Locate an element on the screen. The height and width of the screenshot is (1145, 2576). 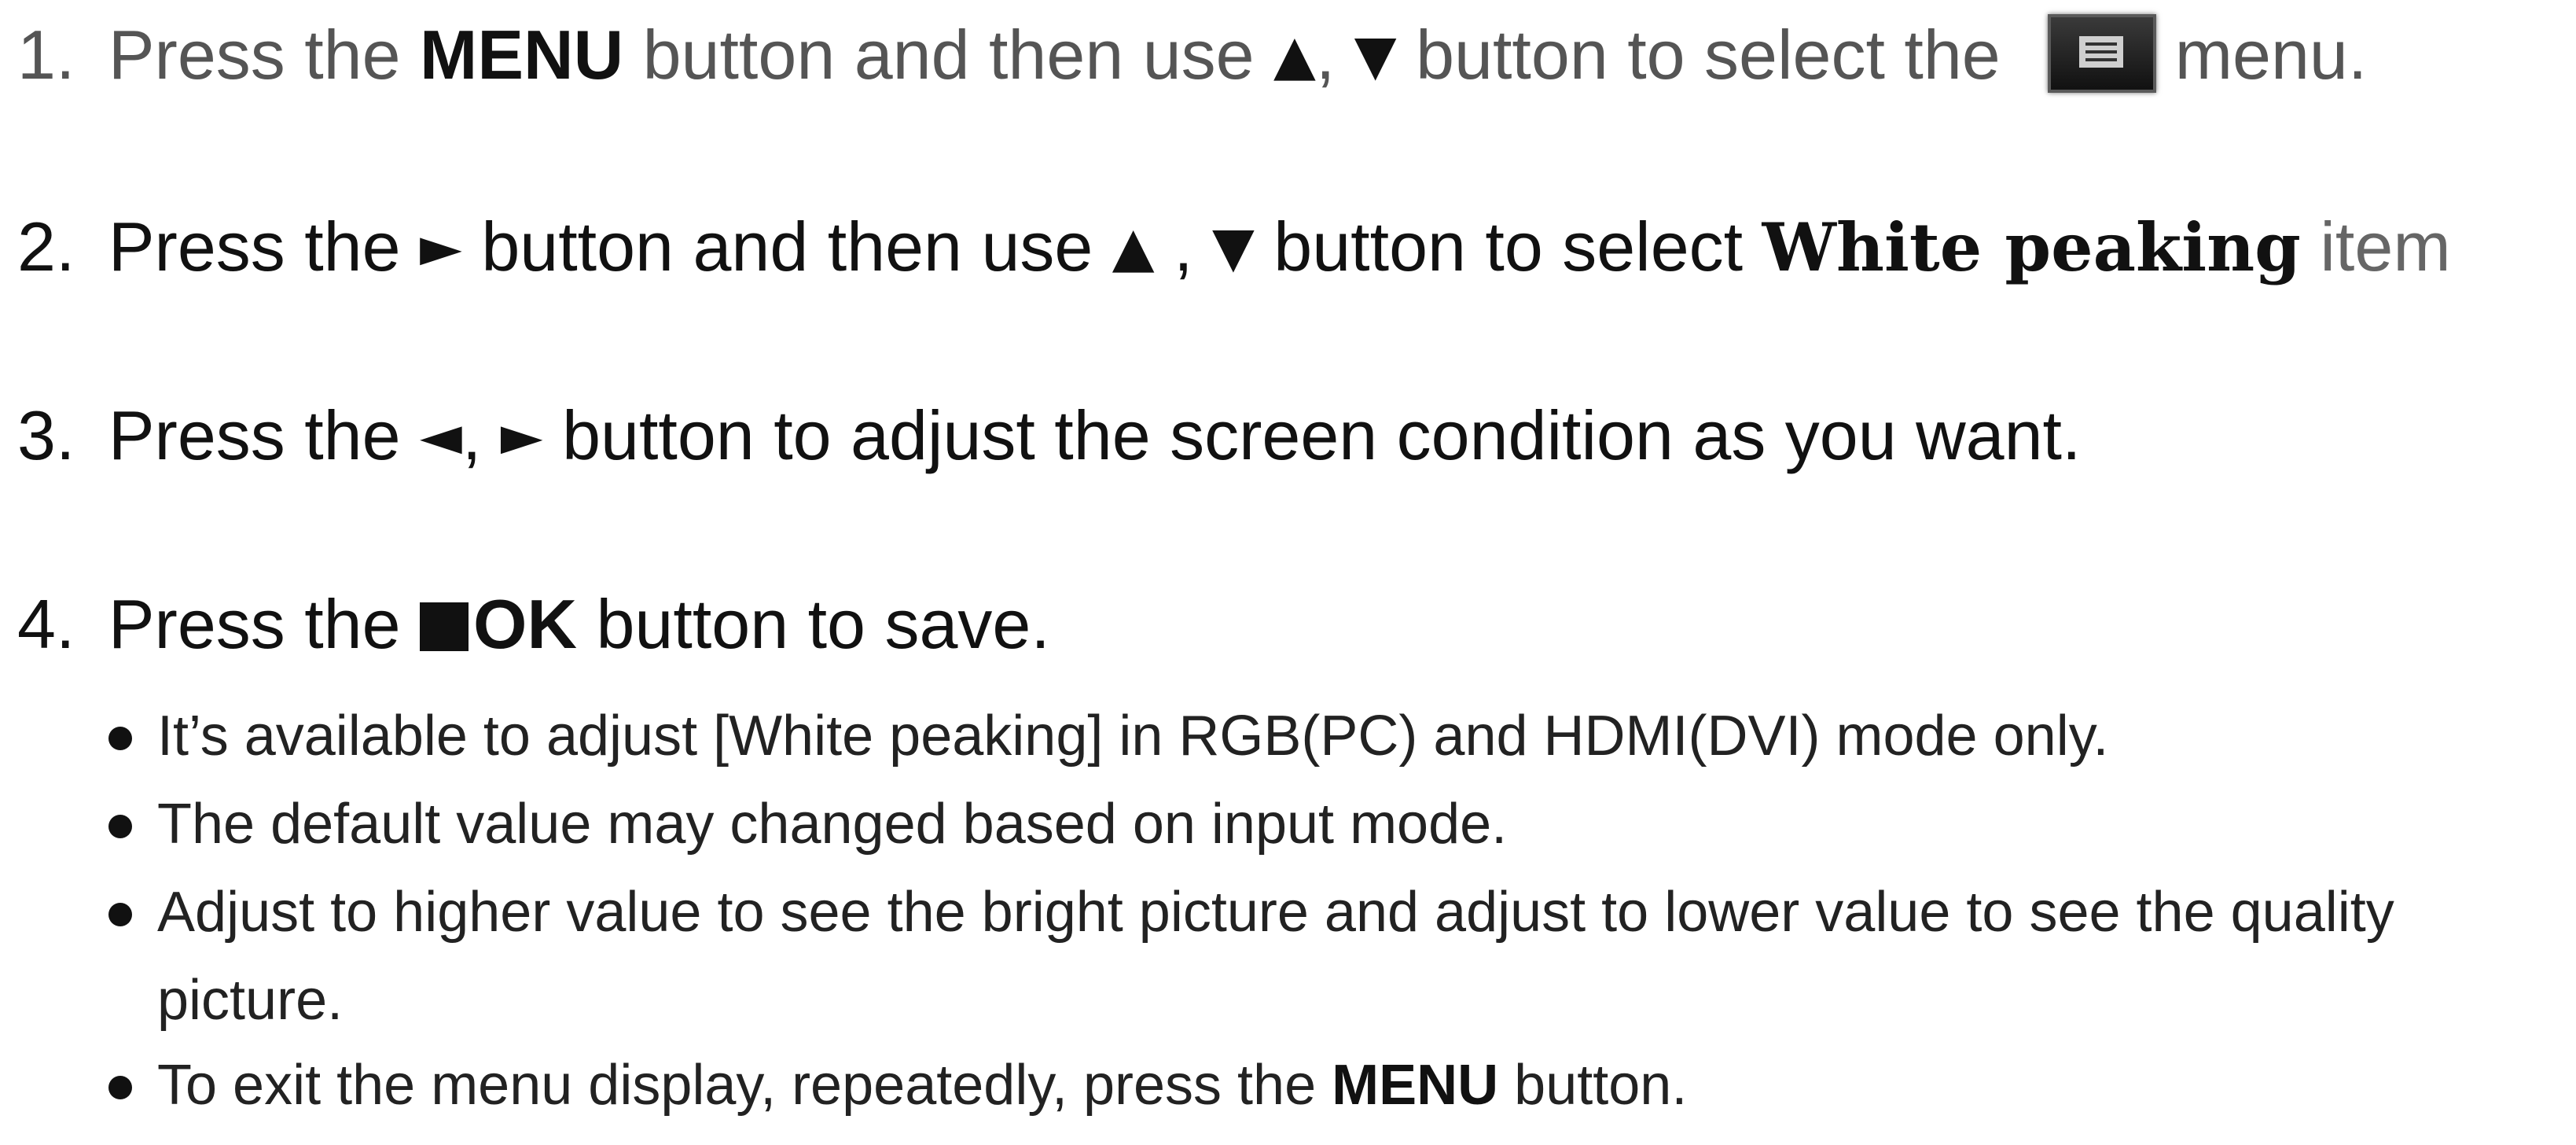
step-text: button to select the is located at coordinates (1708, 55).